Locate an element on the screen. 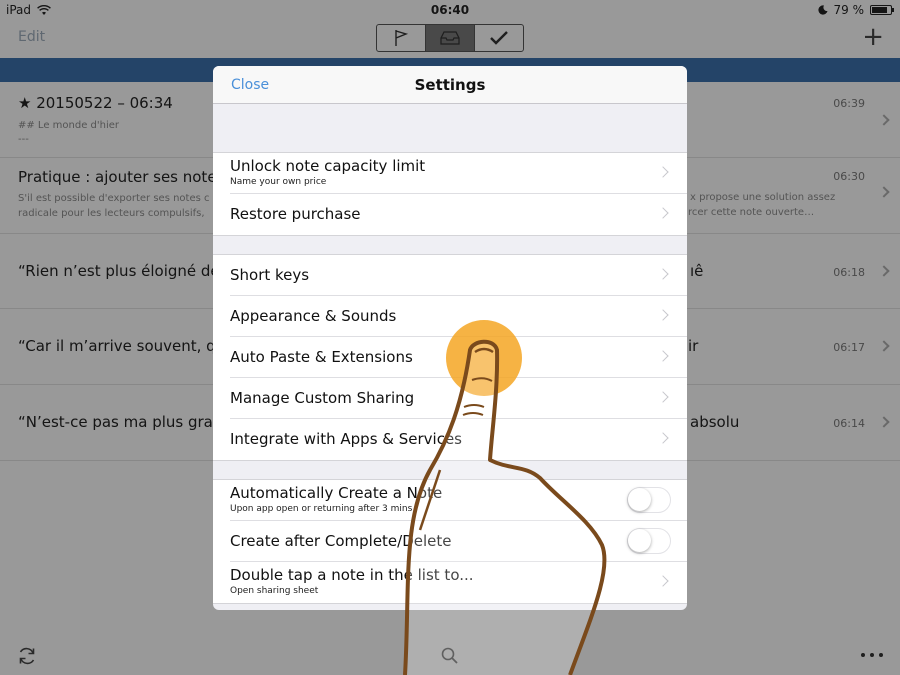 The width and height of the screenshot is (900, 675). hand-pointer-icon is located at coordinates (505, 507).